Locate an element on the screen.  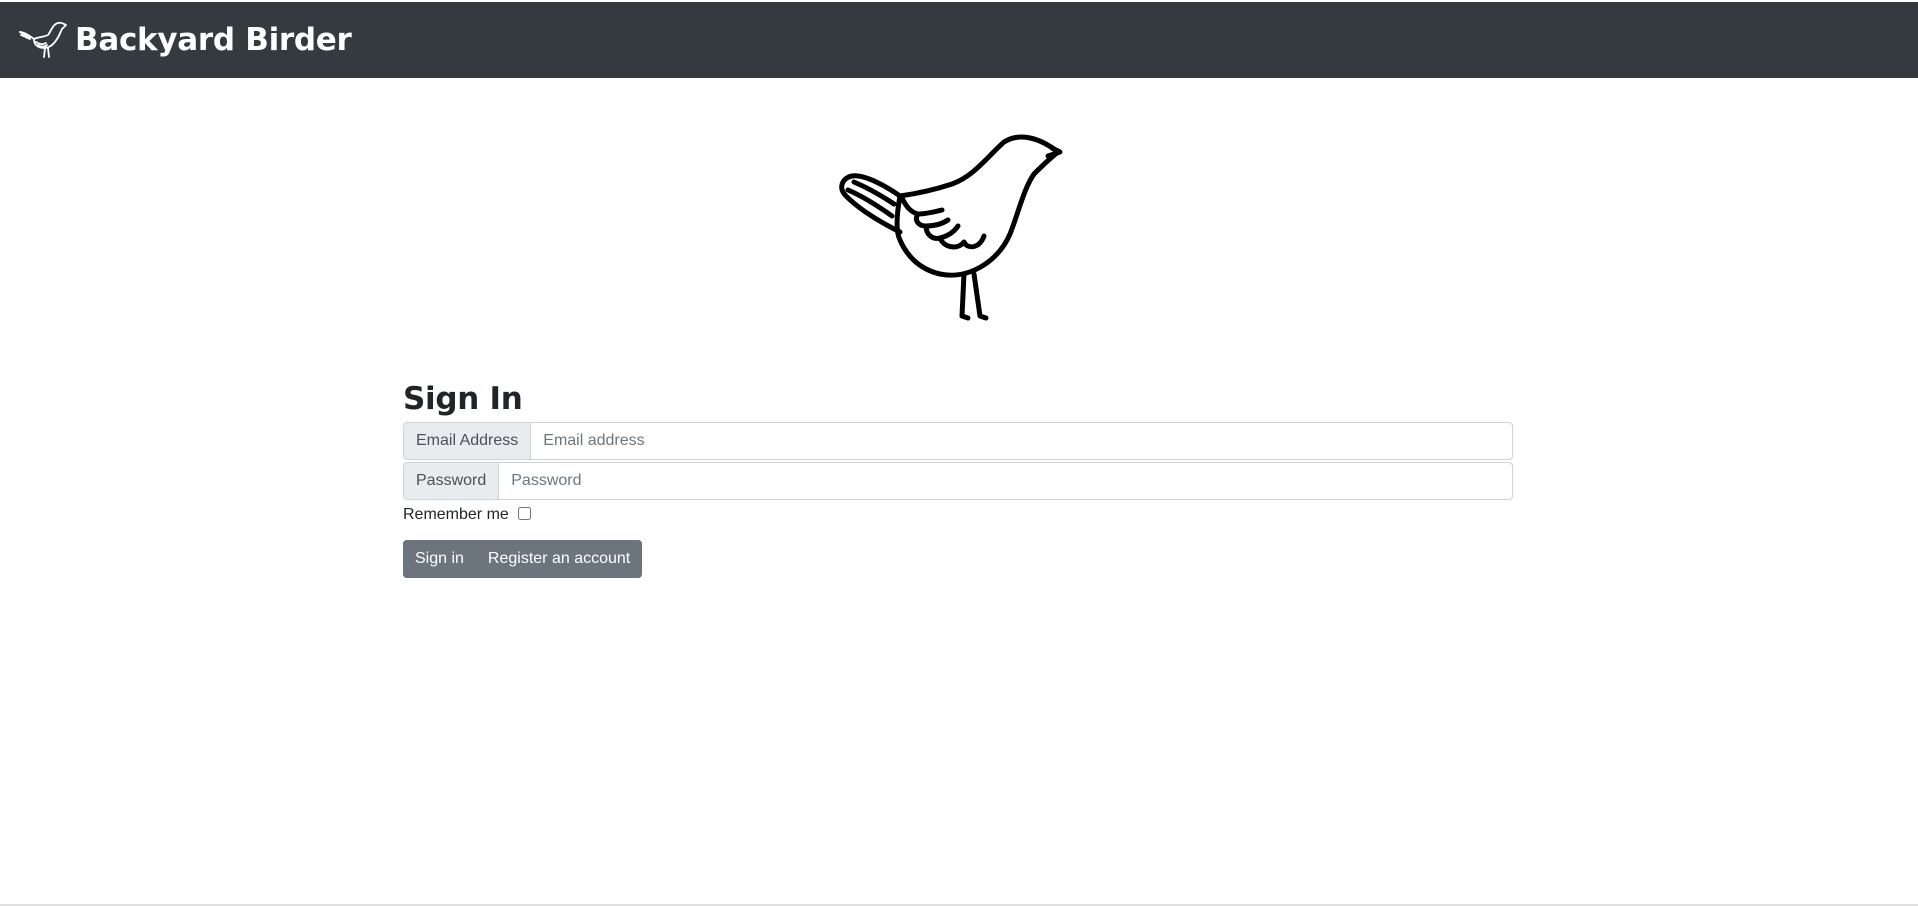
form-actions: Sign in Register an account is located at coordinates (523, 559).